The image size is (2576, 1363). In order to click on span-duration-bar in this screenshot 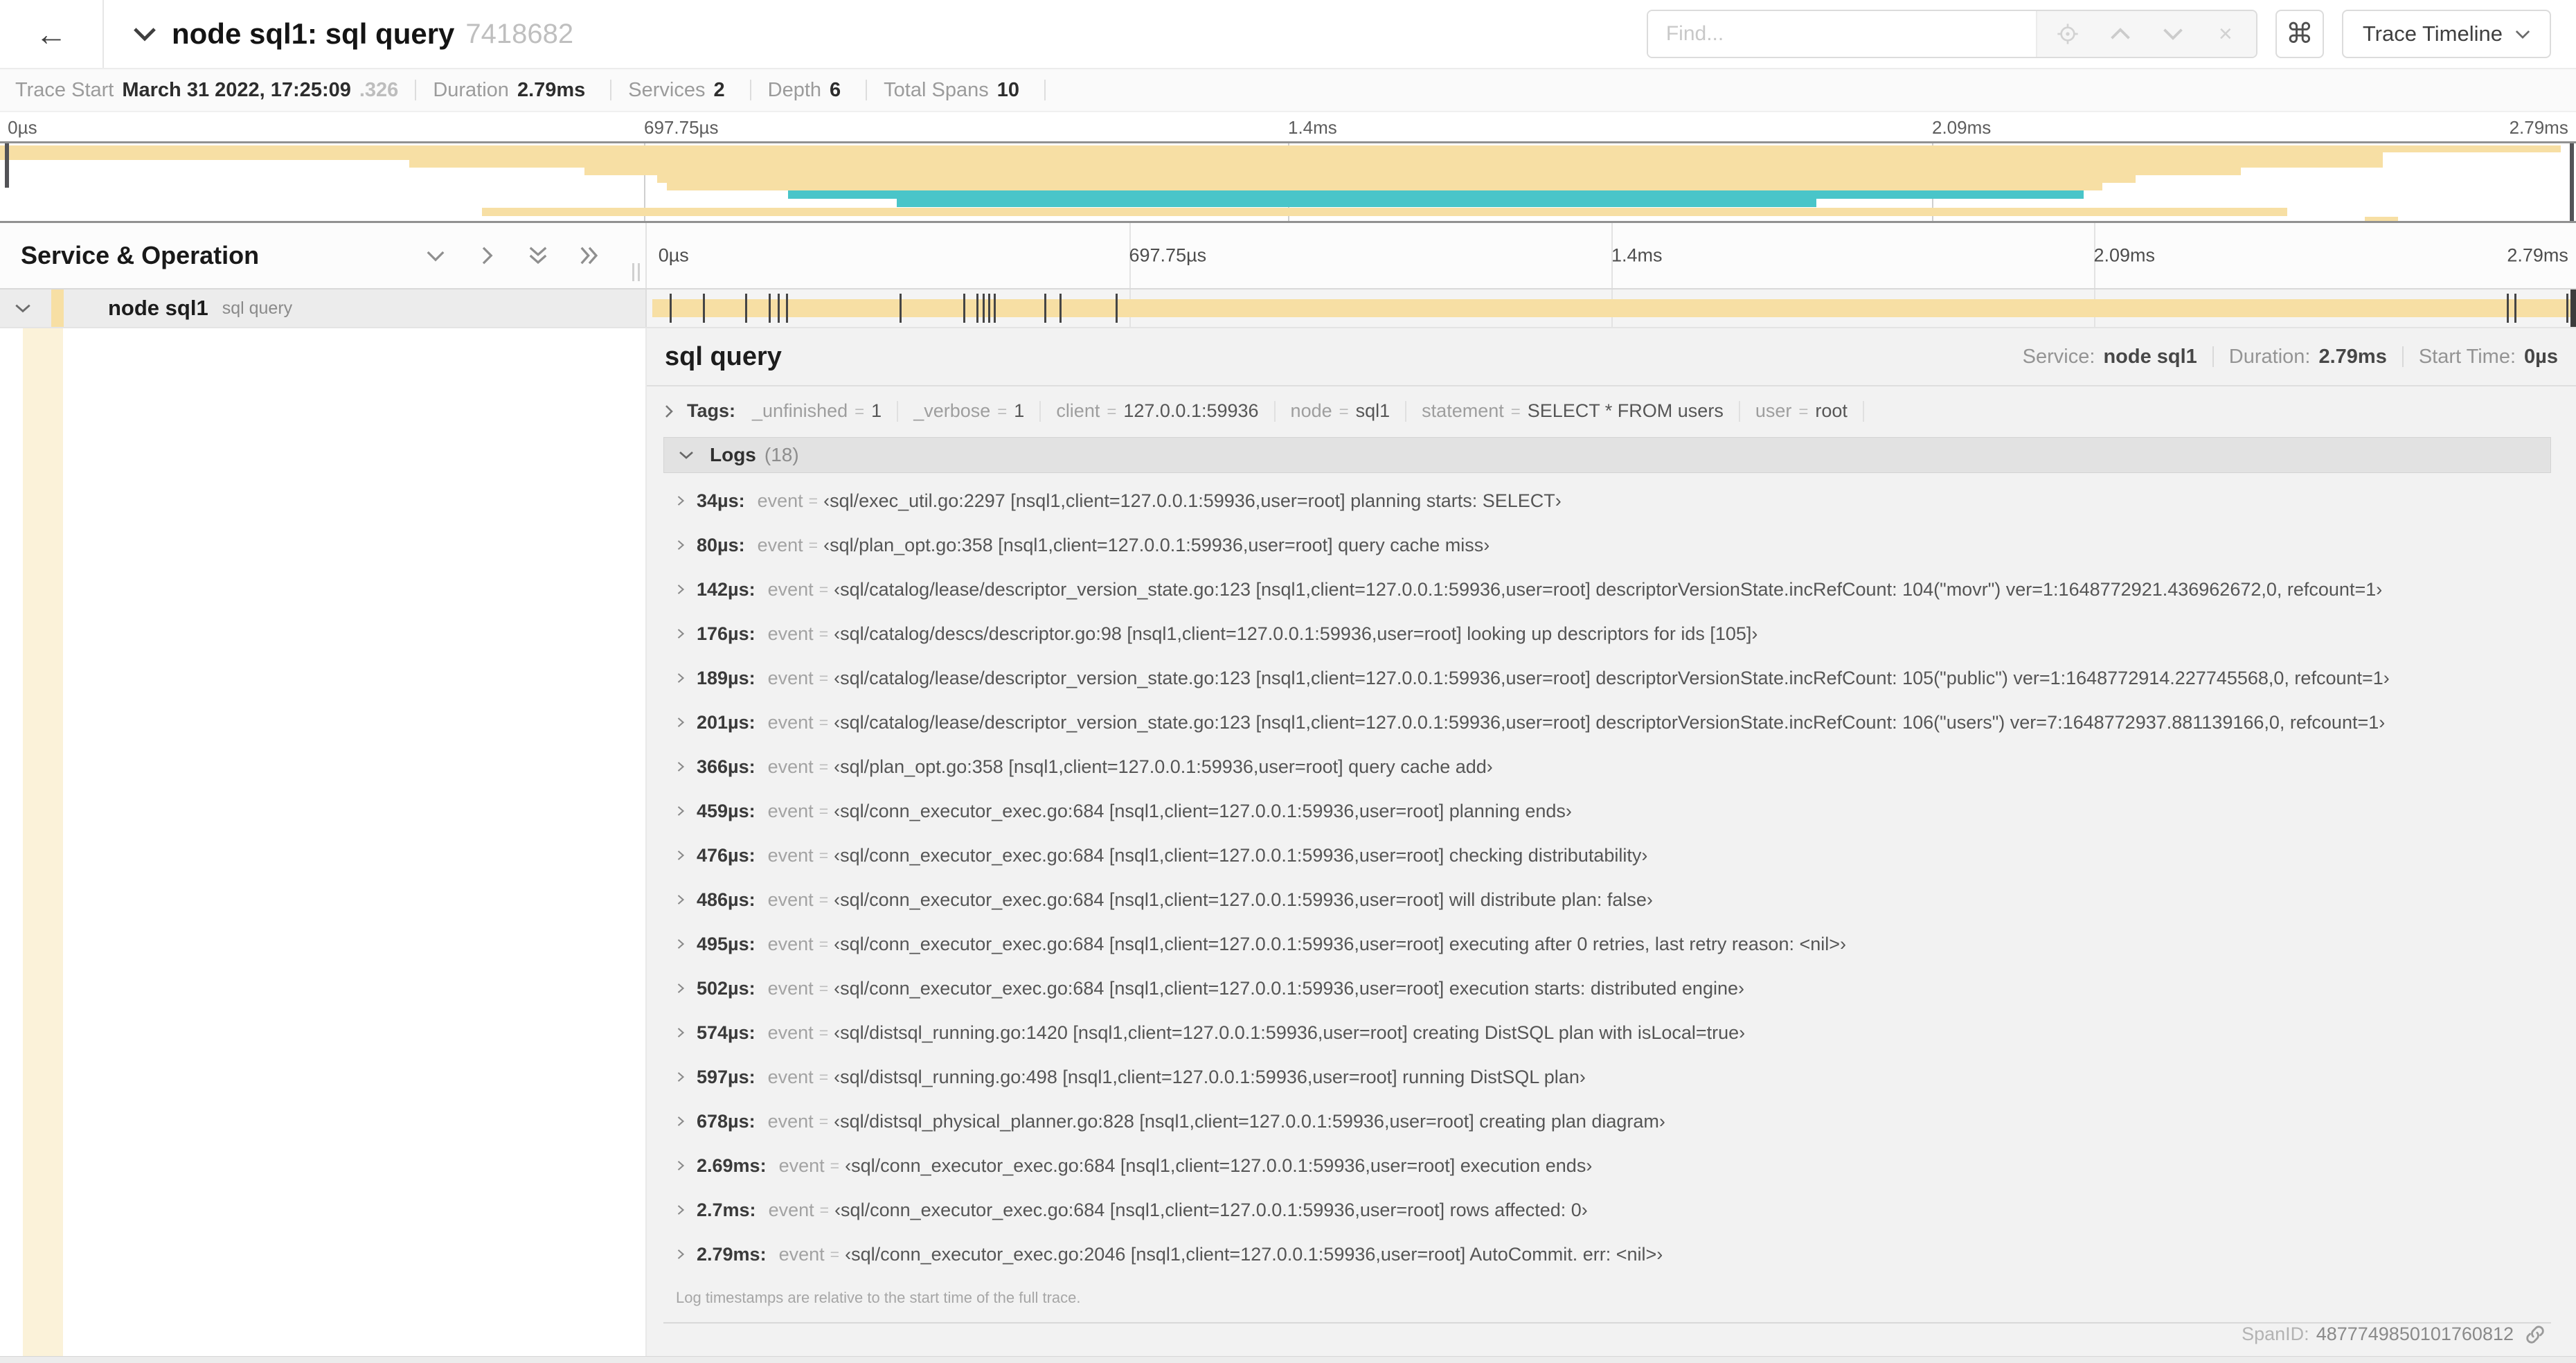, I will do `click(1612, 308)`.